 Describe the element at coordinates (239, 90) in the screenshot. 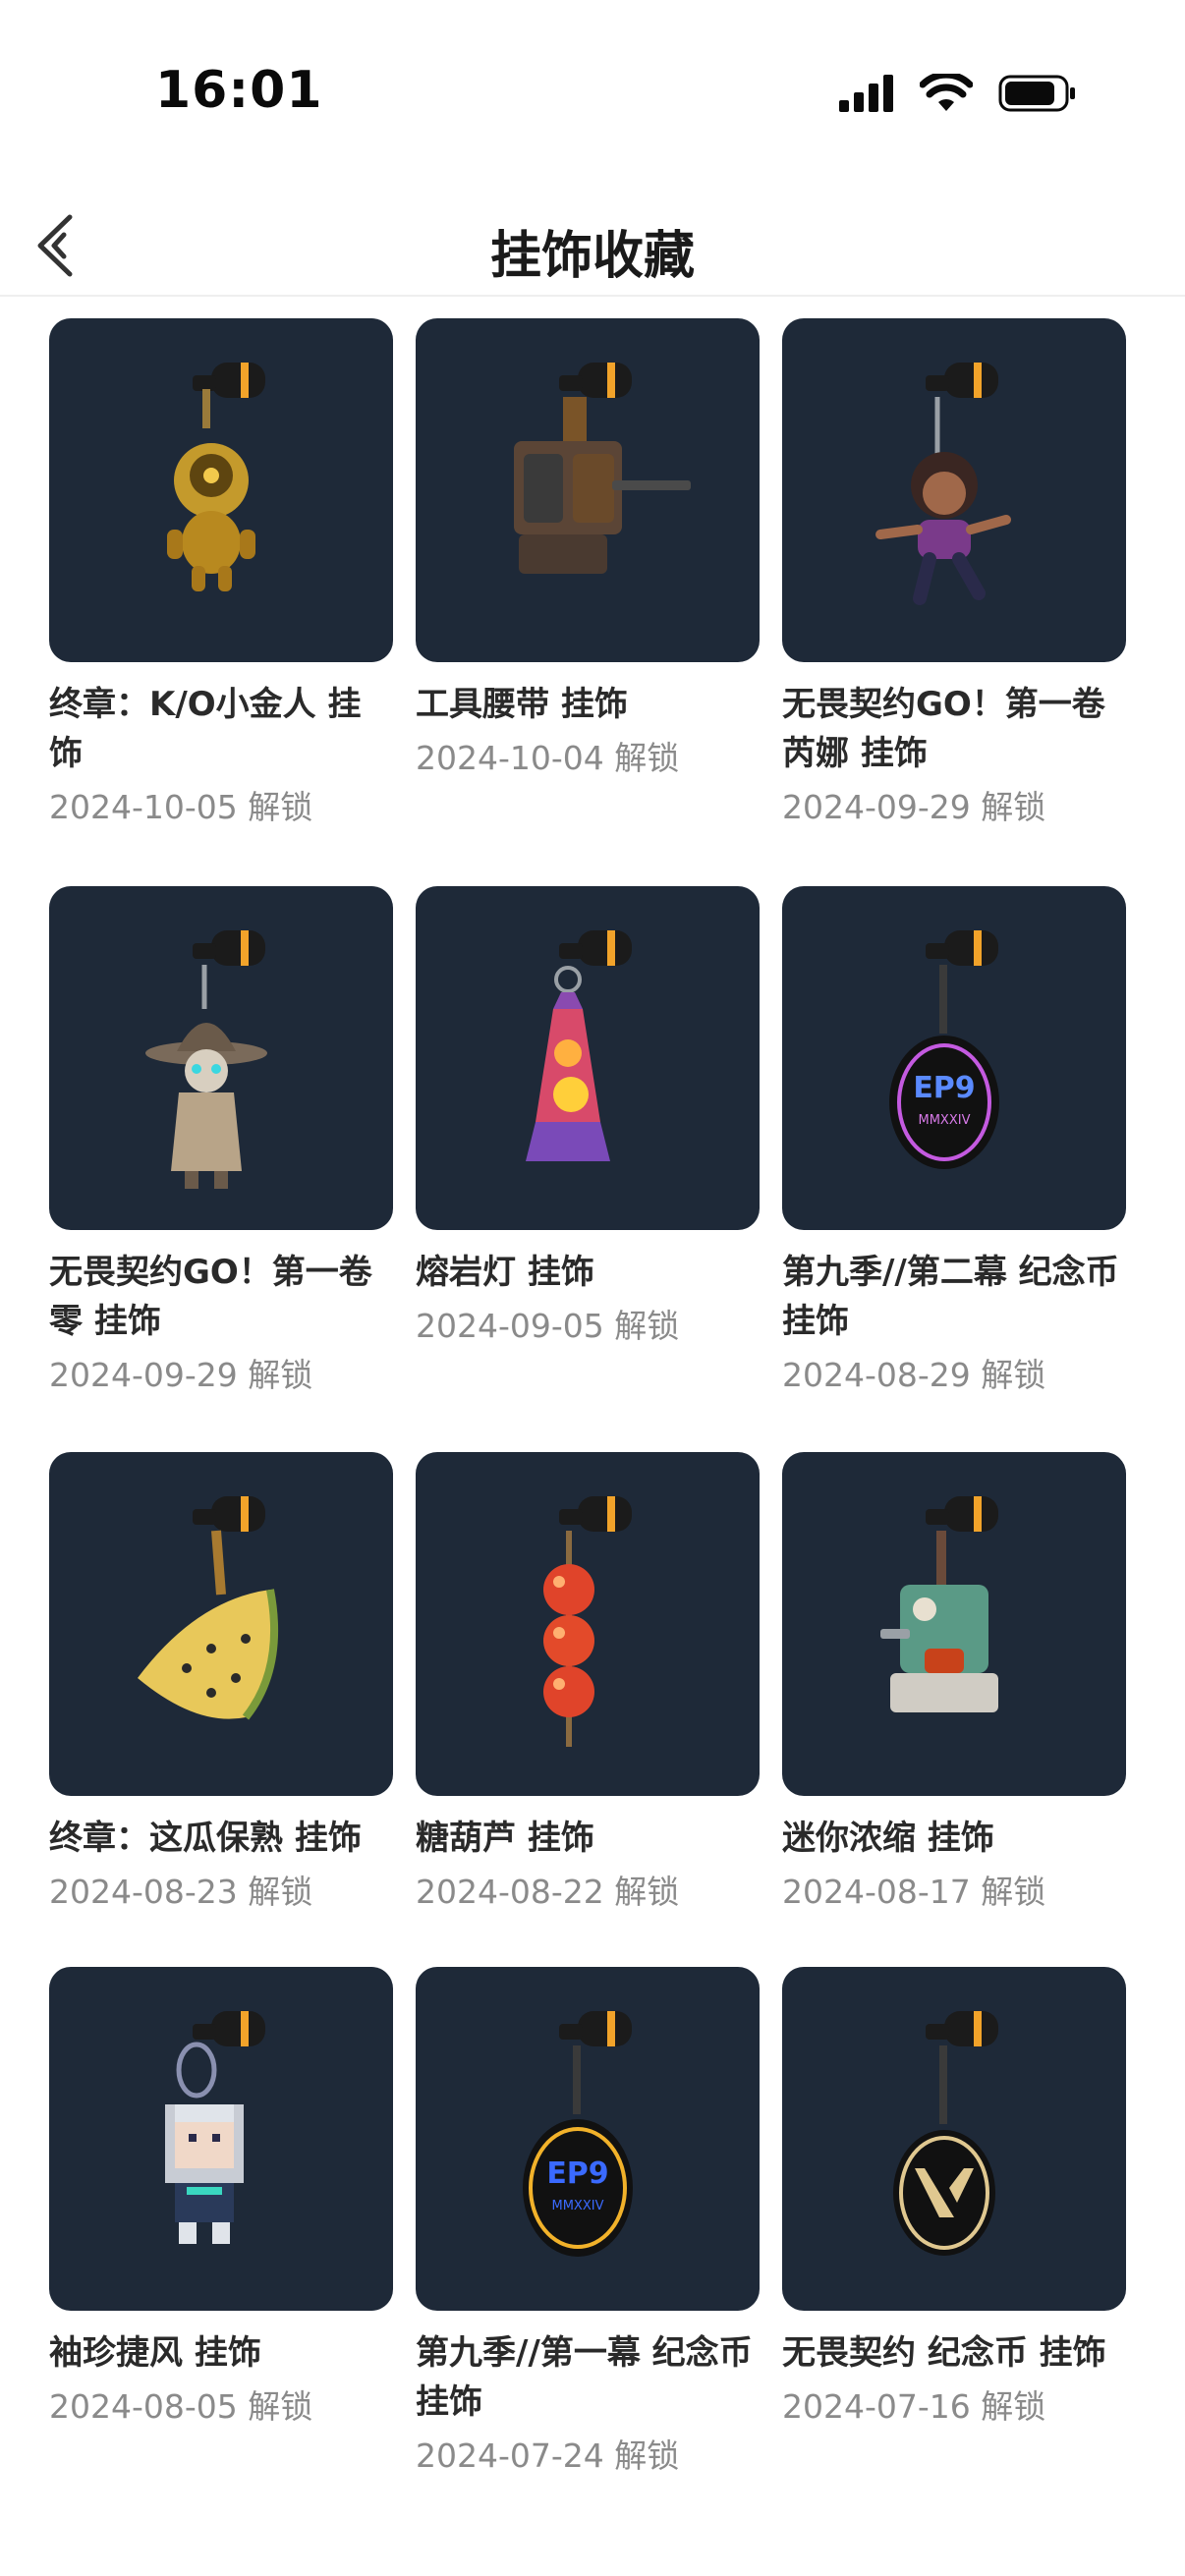

I see `status-time: 16:01` at that location.